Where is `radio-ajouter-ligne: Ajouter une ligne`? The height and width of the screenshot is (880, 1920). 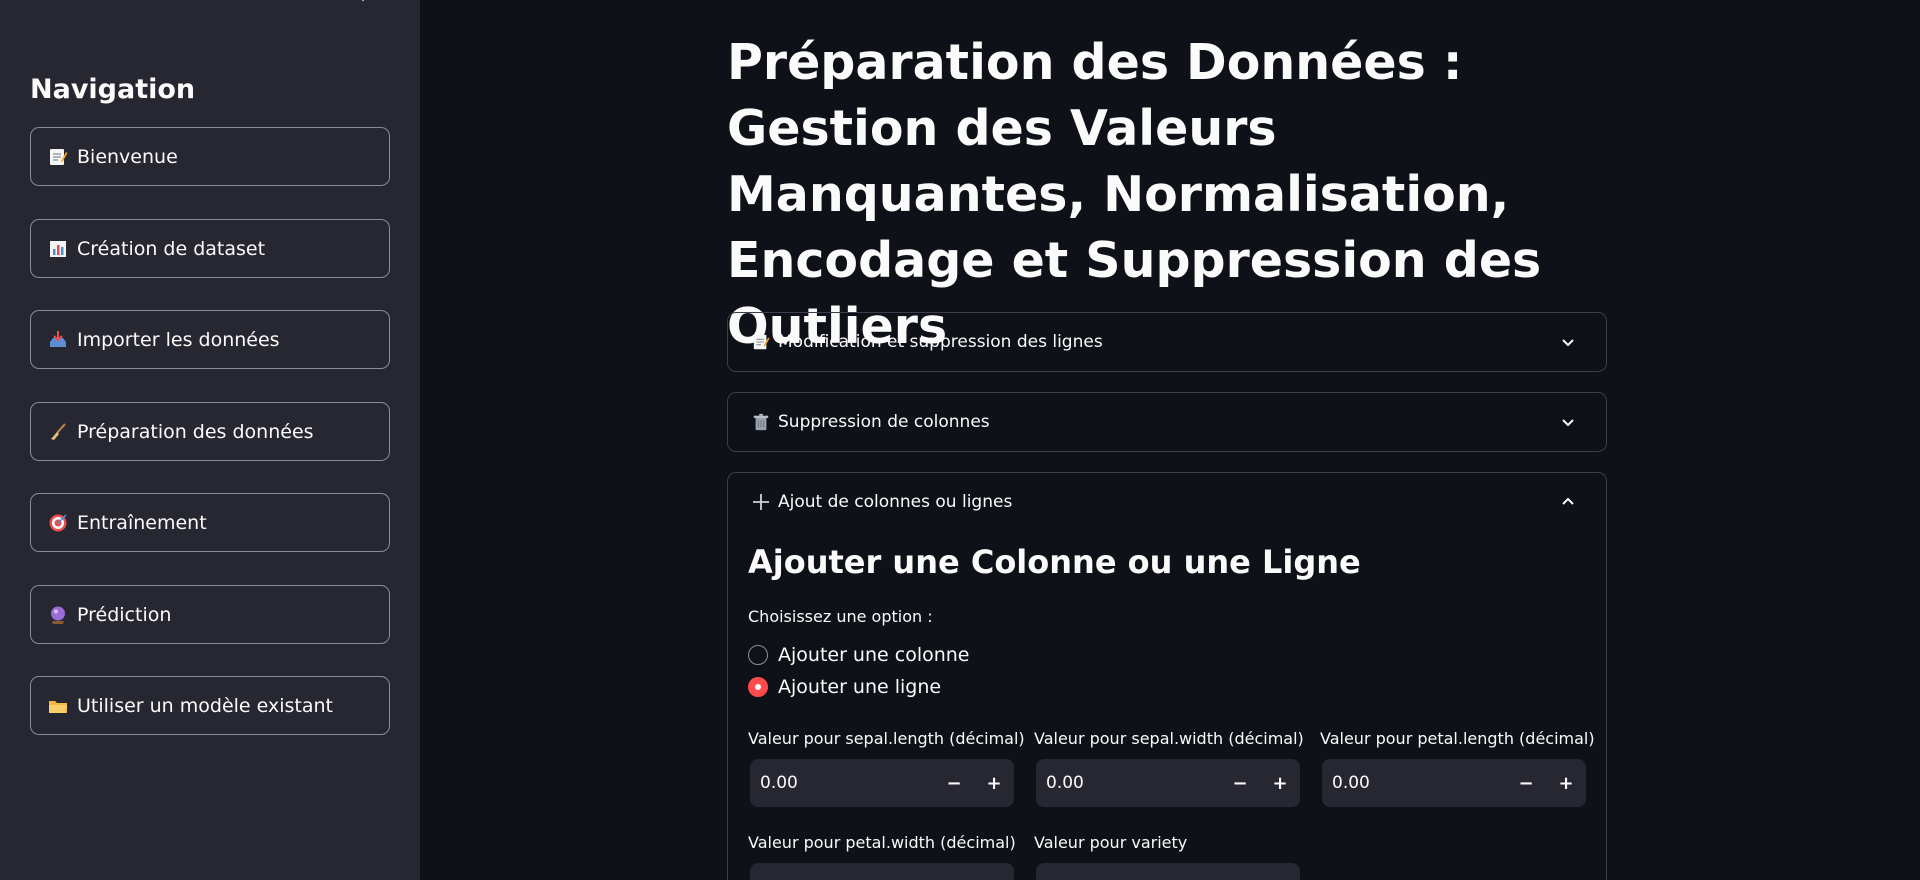 radio-ajouter-ligne: Ajouter une ligne is located at coordinates (844, 687).